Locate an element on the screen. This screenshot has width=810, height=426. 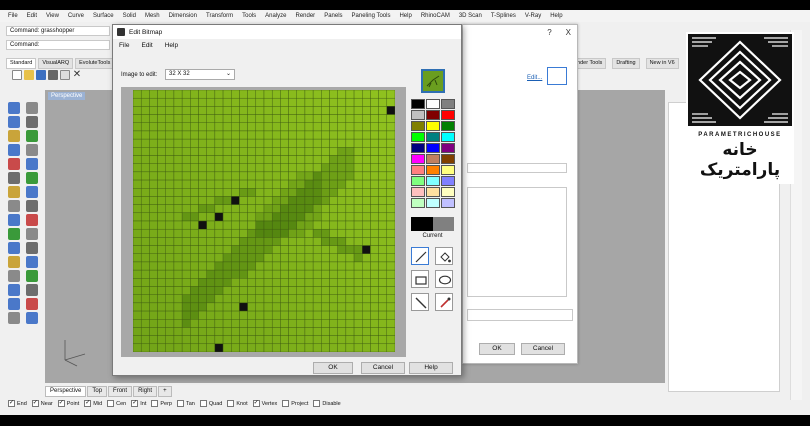
osnap-project: Project is located at coordinates (295, 403).